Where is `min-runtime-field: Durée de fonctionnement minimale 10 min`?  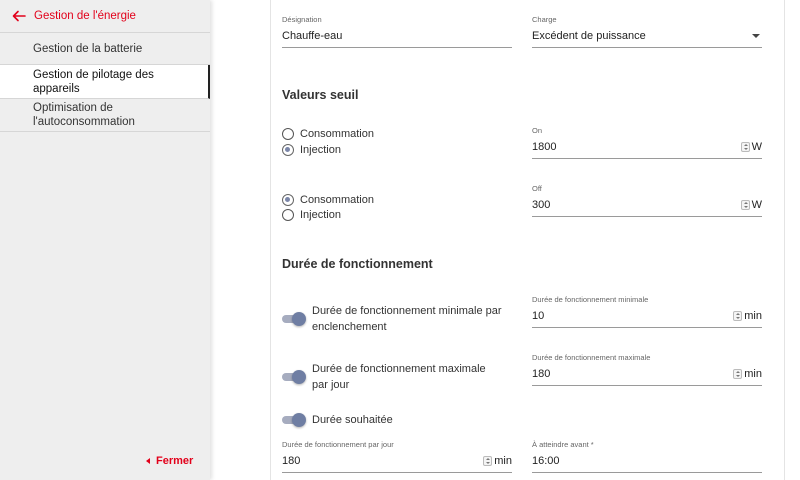 min-runtime-field: Durée de fonctionnement minimale 10 min is located at coordinates (647, 311).